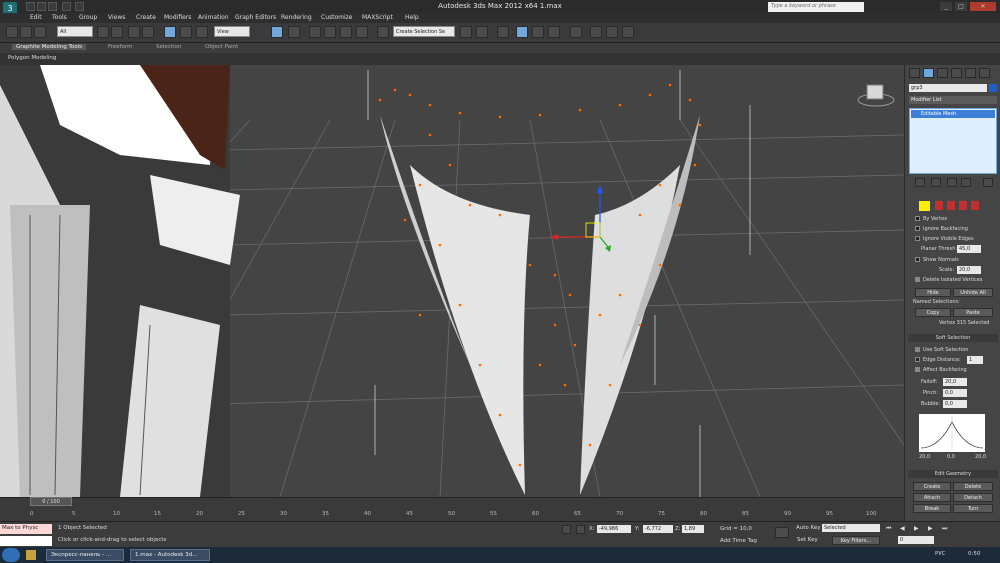  Describe the element at coordinates (51, 501) in the screenshot. I see `time-slider: 0 / 100` at that location.